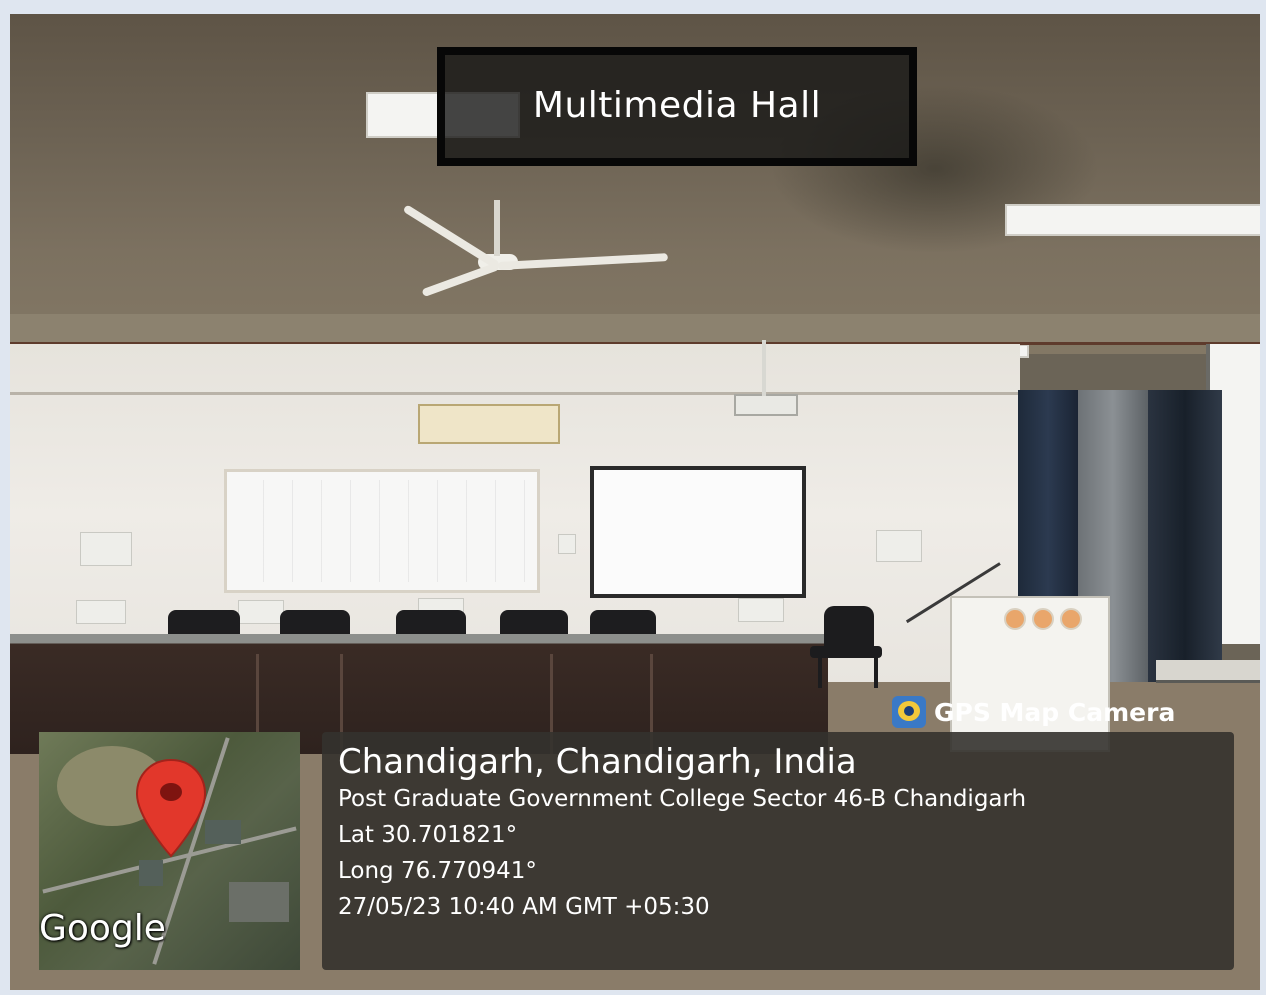 This screenshot has height=995, width=1266. I want to click on location-city: Chandigarh, Chandigarh, India, so click(597, 762).